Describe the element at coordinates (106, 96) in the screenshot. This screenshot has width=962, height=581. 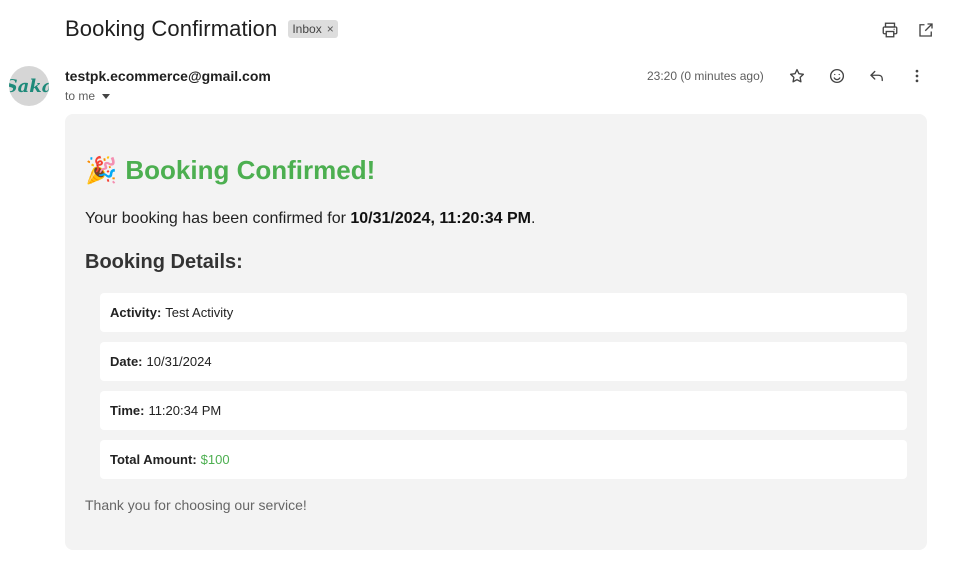
I see `chevron-down-icon` at that location.